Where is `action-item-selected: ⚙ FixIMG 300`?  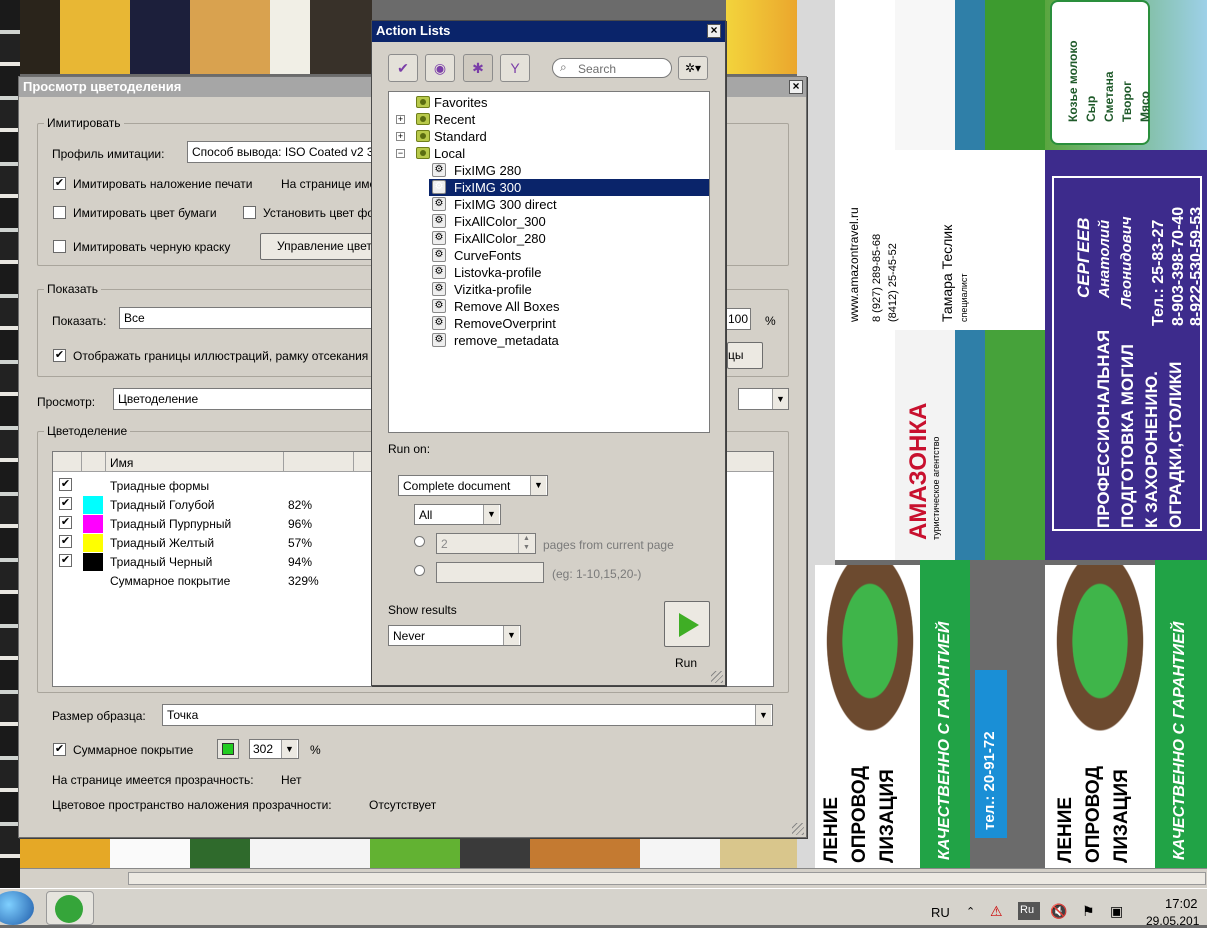 action-item-selected: ⚙ FixIMG 300 is located at coordinates (569, 187).